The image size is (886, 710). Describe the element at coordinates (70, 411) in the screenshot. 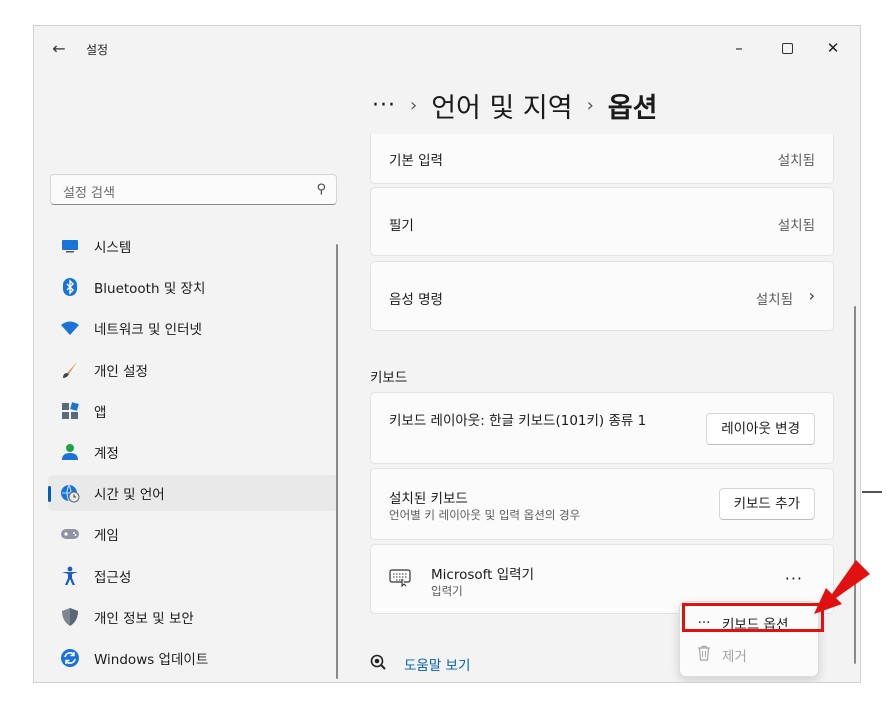

I see `apps-icon` at that location.